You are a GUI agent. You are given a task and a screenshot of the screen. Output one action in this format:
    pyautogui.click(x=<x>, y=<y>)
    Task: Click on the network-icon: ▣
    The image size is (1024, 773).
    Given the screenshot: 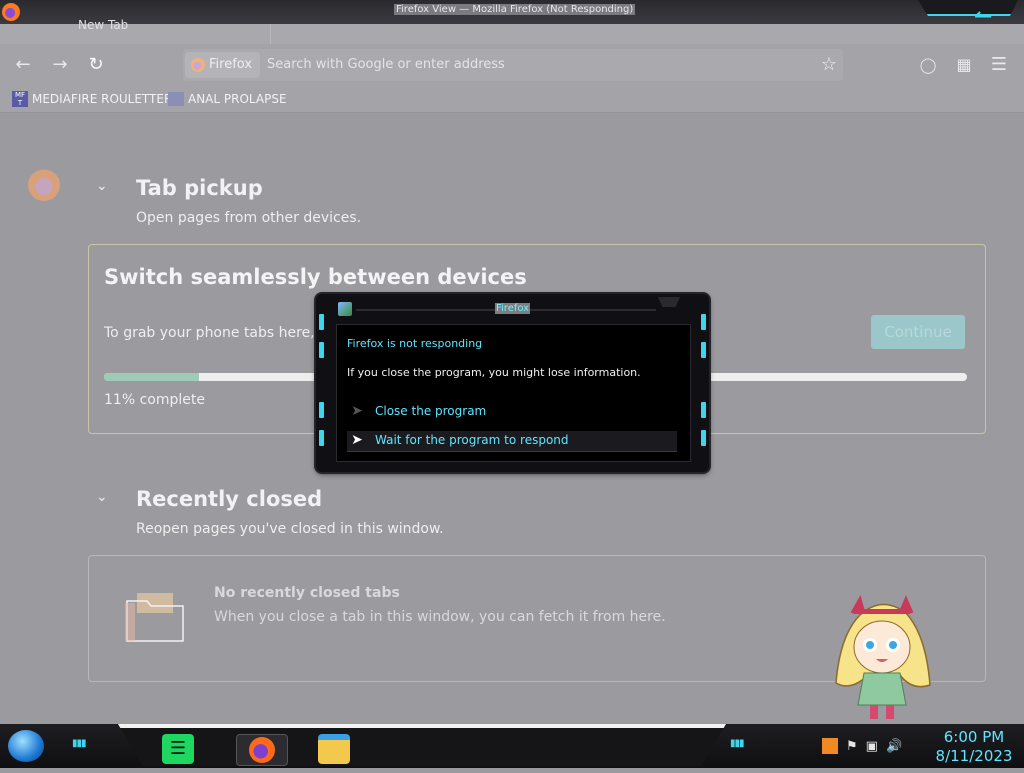 What is the action you would take?
    pyautogui.click(x=872, y=746)
    